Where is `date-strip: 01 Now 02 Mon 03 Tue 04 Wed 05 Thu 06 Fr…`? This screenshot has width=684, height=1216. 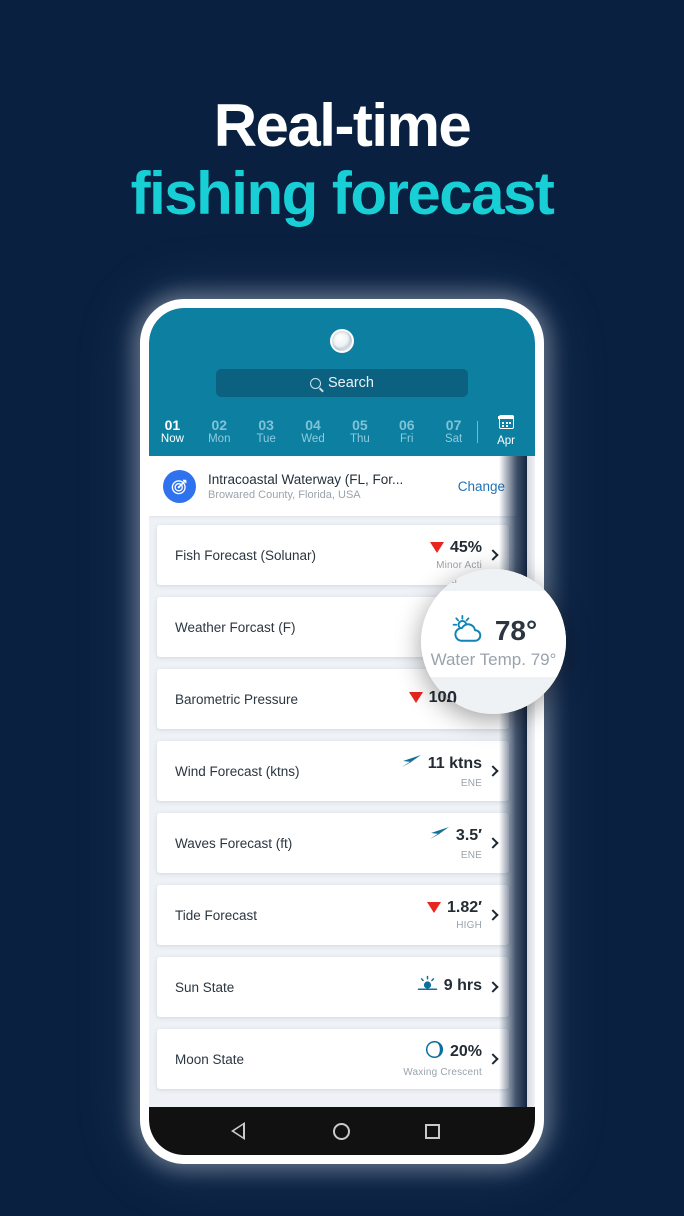
date-strip: 01 Now 02 Mon 03 Tue 04 Wed 05 Thu 06 Fr… is located at coordinates (342, 432).